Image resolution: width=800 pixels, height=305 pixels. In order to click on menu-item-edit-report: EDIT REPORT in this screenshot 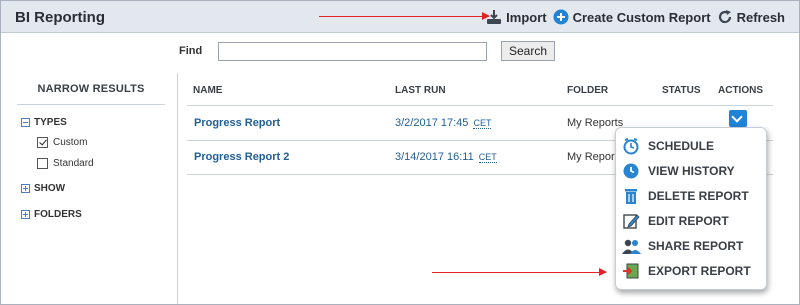, I will do `click(675, 221)`.